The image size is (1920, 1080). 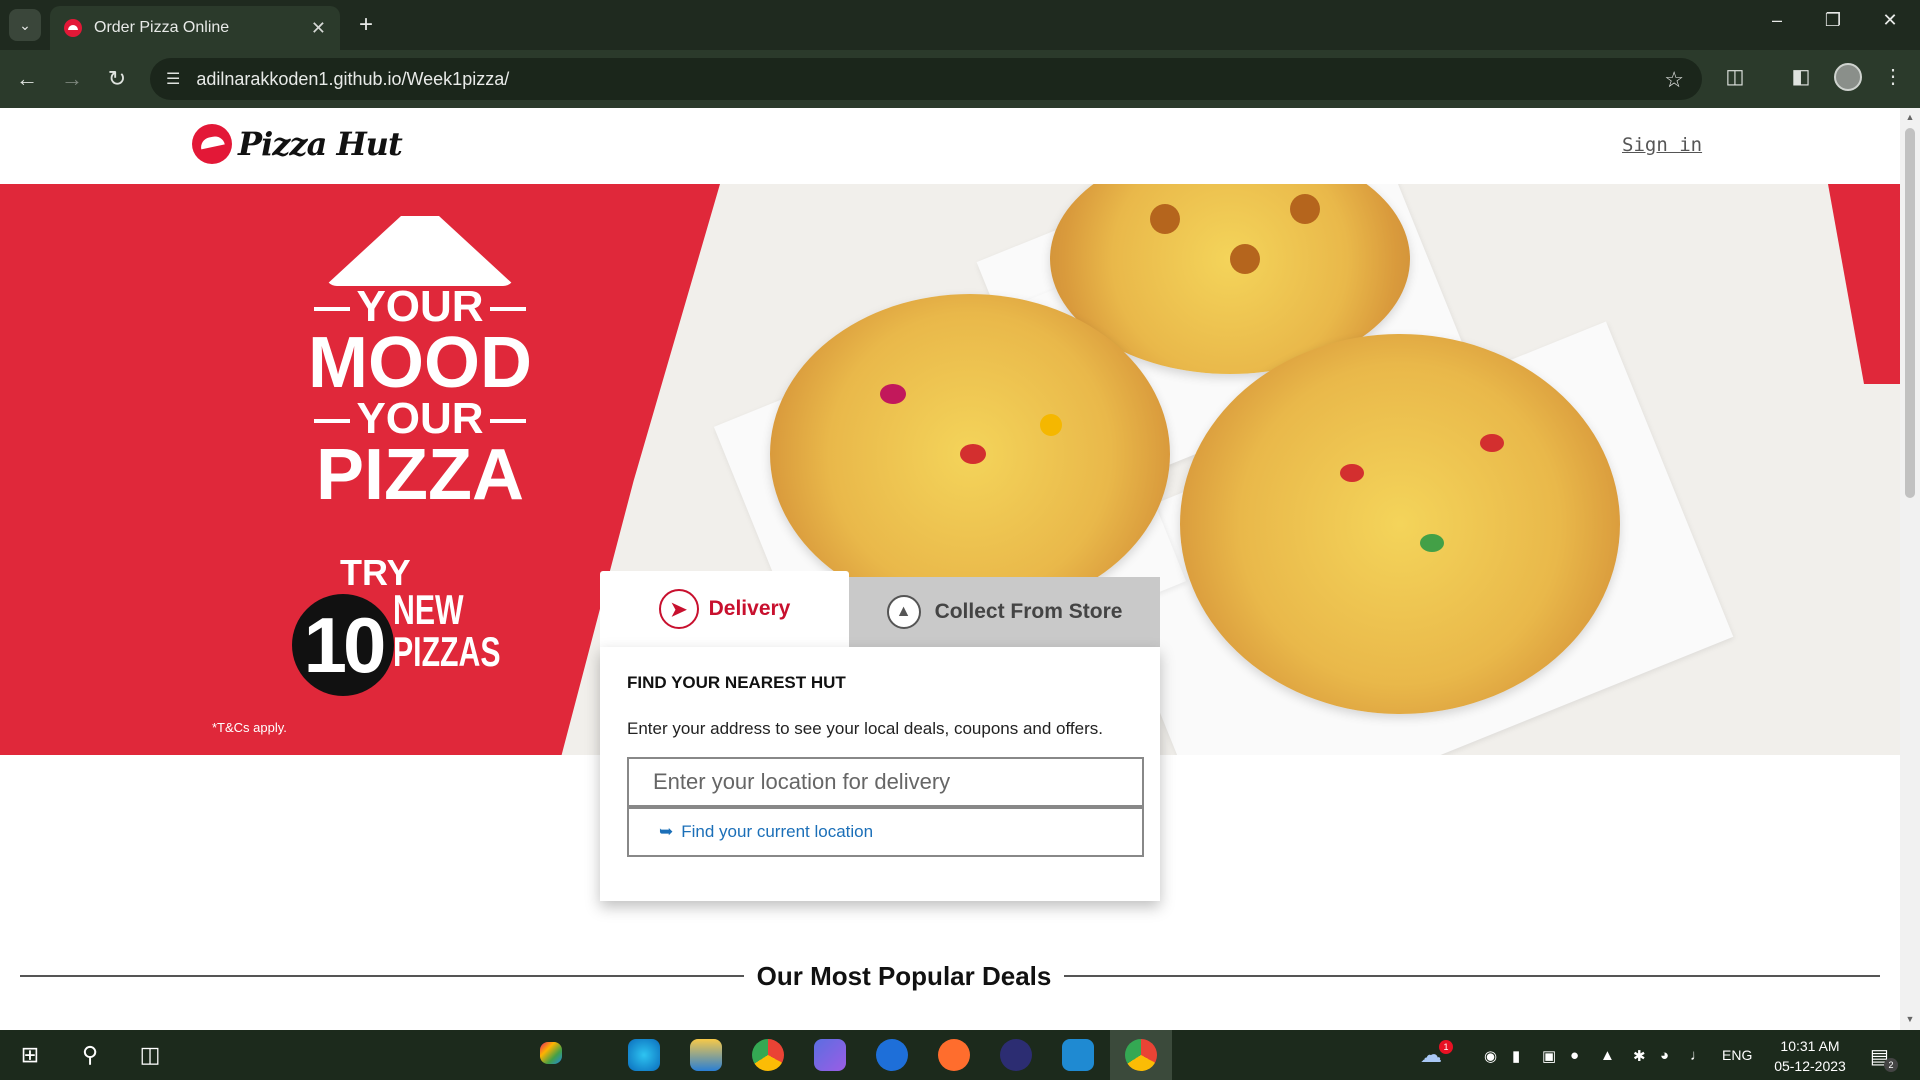 I want to click on location-arrow-icon: ➥, so click(x=666, y=831).